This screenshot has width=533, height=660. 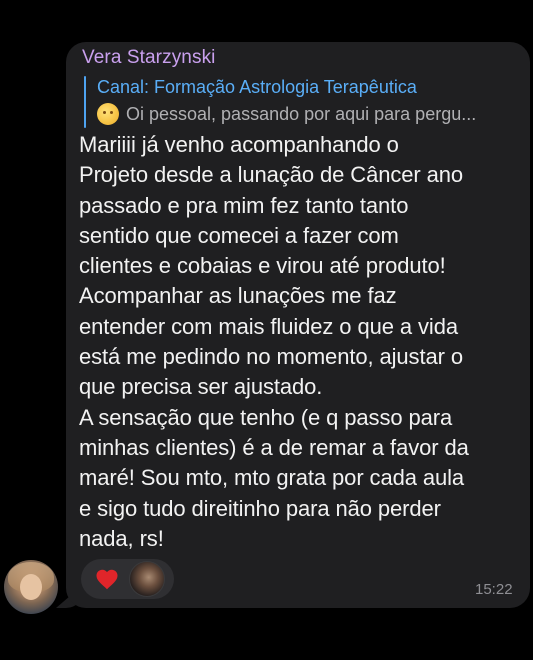 I want to click on message-line: Acompanhar as lunações me faz, so click(x=238, y=296).